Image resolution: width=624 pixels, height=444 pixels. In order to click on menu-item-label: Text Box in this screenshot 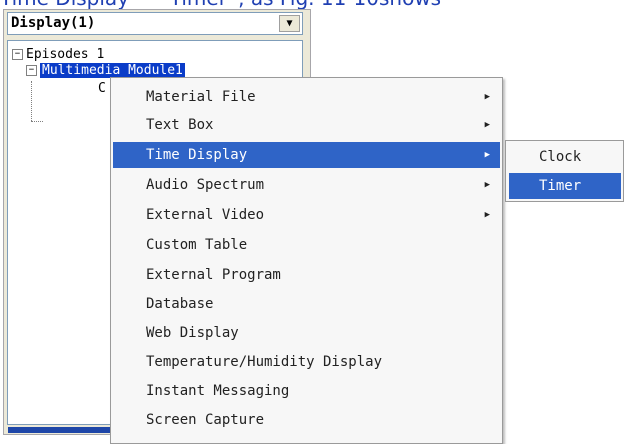, I will do `click(180, 125)`.